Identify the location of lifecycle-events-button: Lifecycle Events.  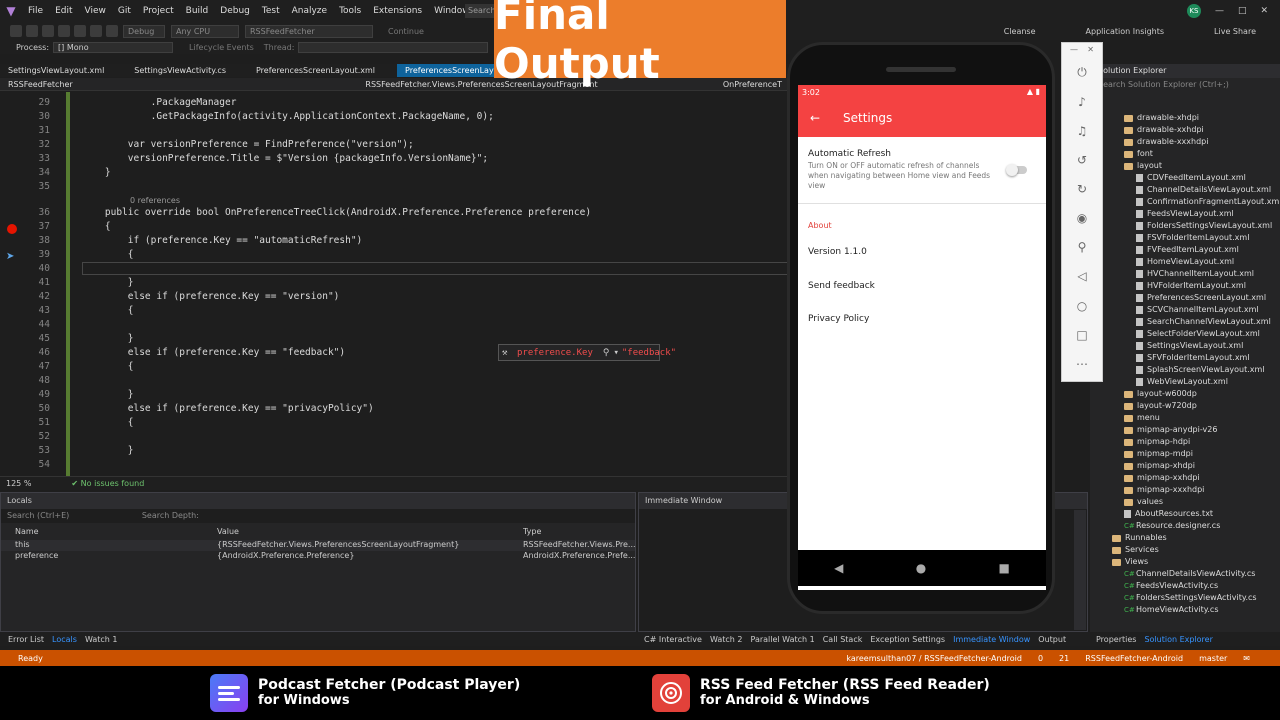
(221, 47).